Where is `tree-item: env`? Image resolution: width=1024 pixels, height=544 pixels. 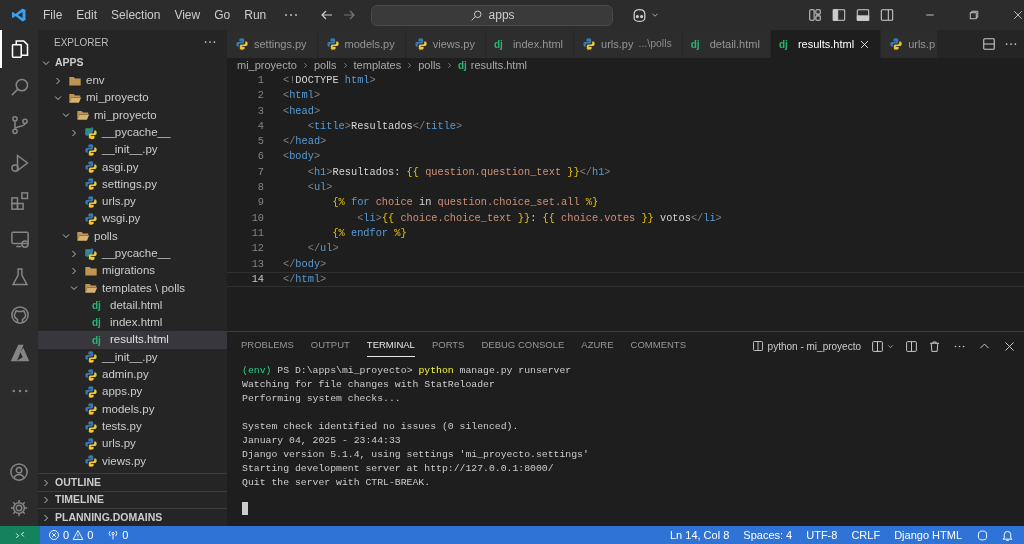
tree-item: env is located at coordinates (132, 81).